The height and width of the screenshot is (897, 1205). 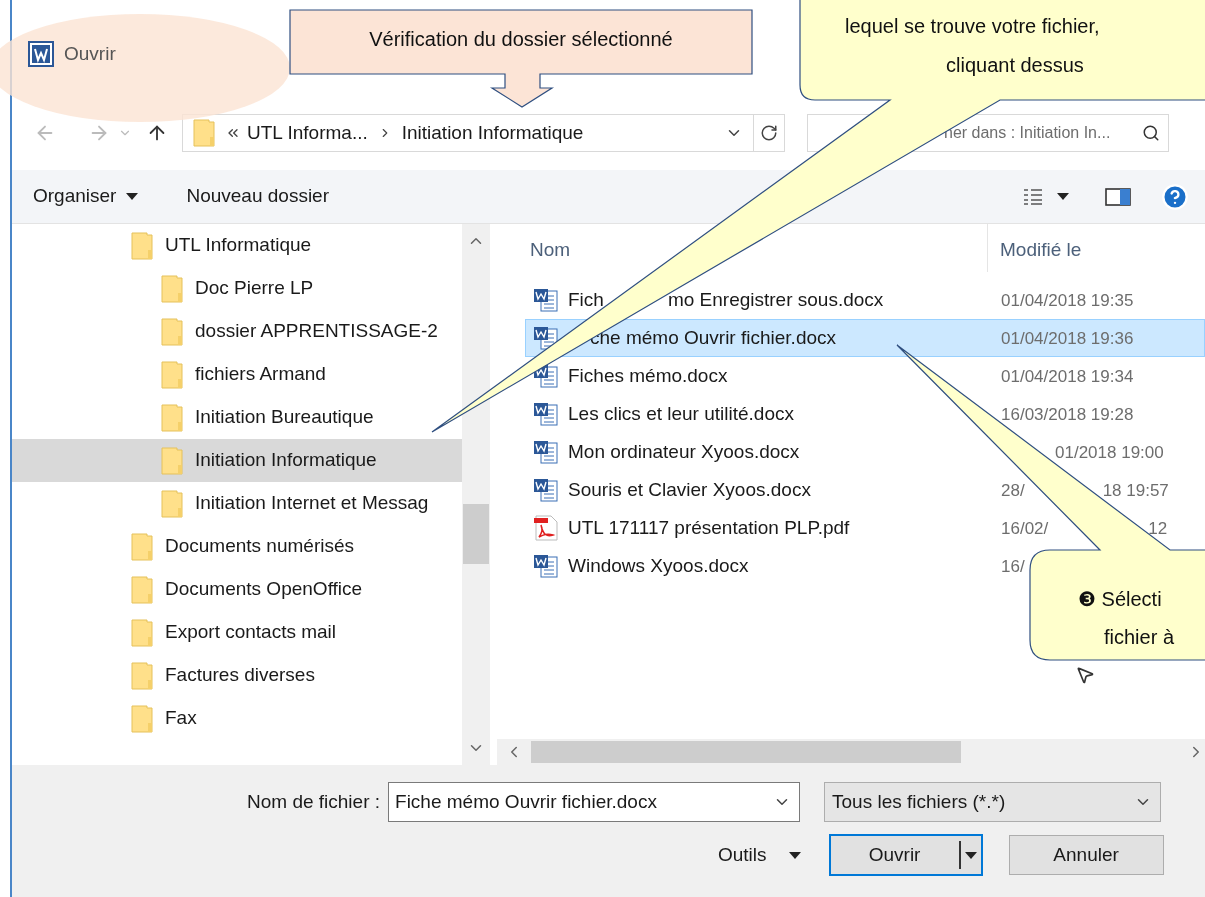 I want to click on file-name: Fiches mémo.docx, so click(x=648, y=375).